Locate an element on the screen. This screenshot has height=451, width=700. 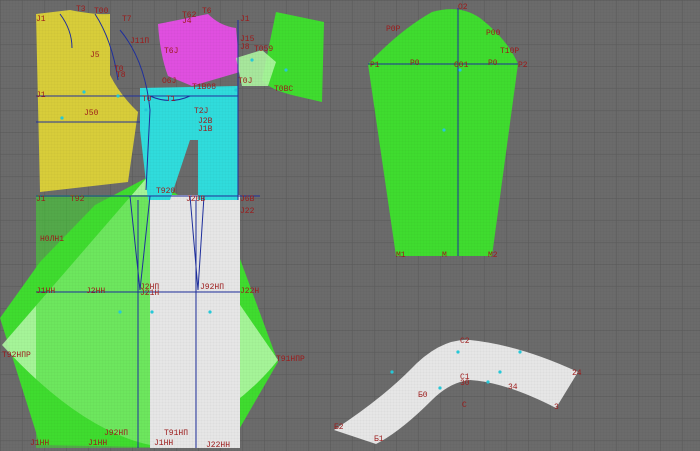
point-label: О01 is located at coordinates (461, 65).